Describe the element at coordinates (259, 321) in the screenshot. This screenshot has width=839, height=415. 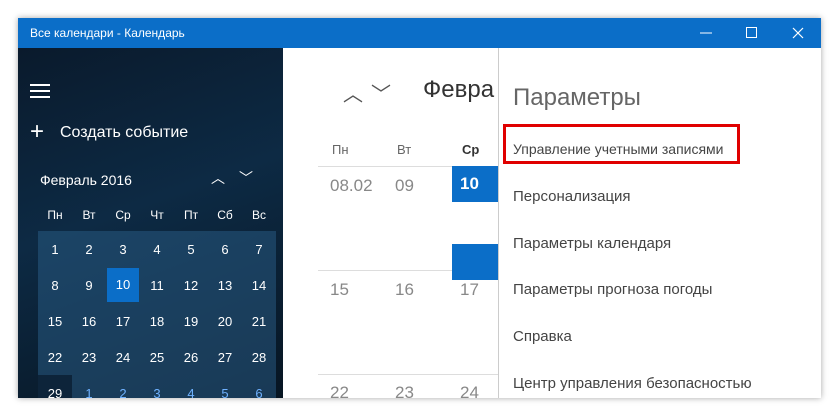
I see `mini-calendar-day: 21` at that location.